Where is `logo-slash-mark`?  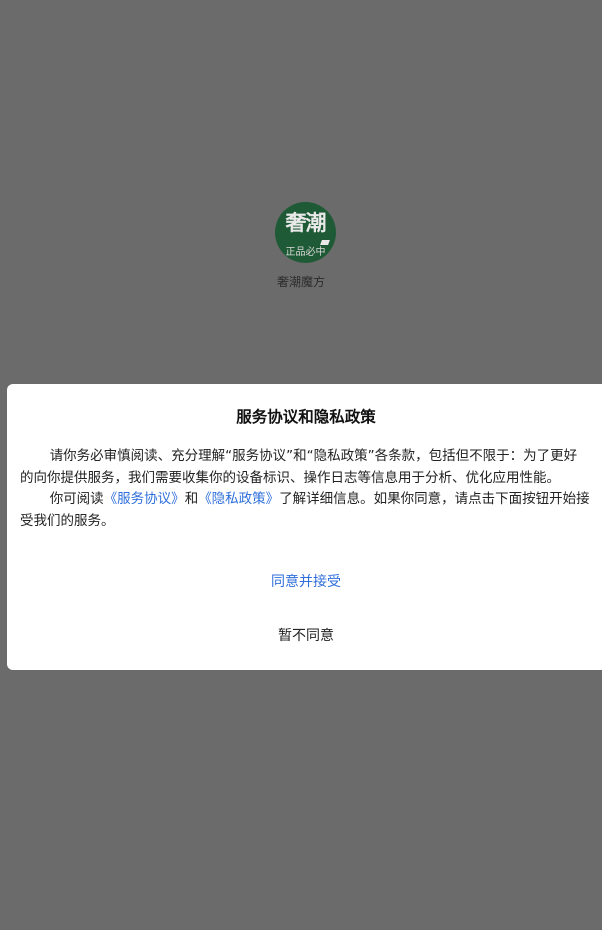 logo-slash-mark is located at coordinates (325, 242).